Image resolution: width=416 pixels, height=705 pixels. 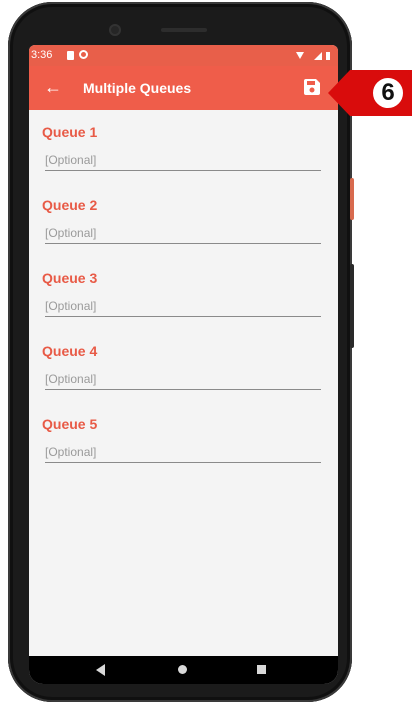 I want to click on front-camera, so click(x=115, y=30).